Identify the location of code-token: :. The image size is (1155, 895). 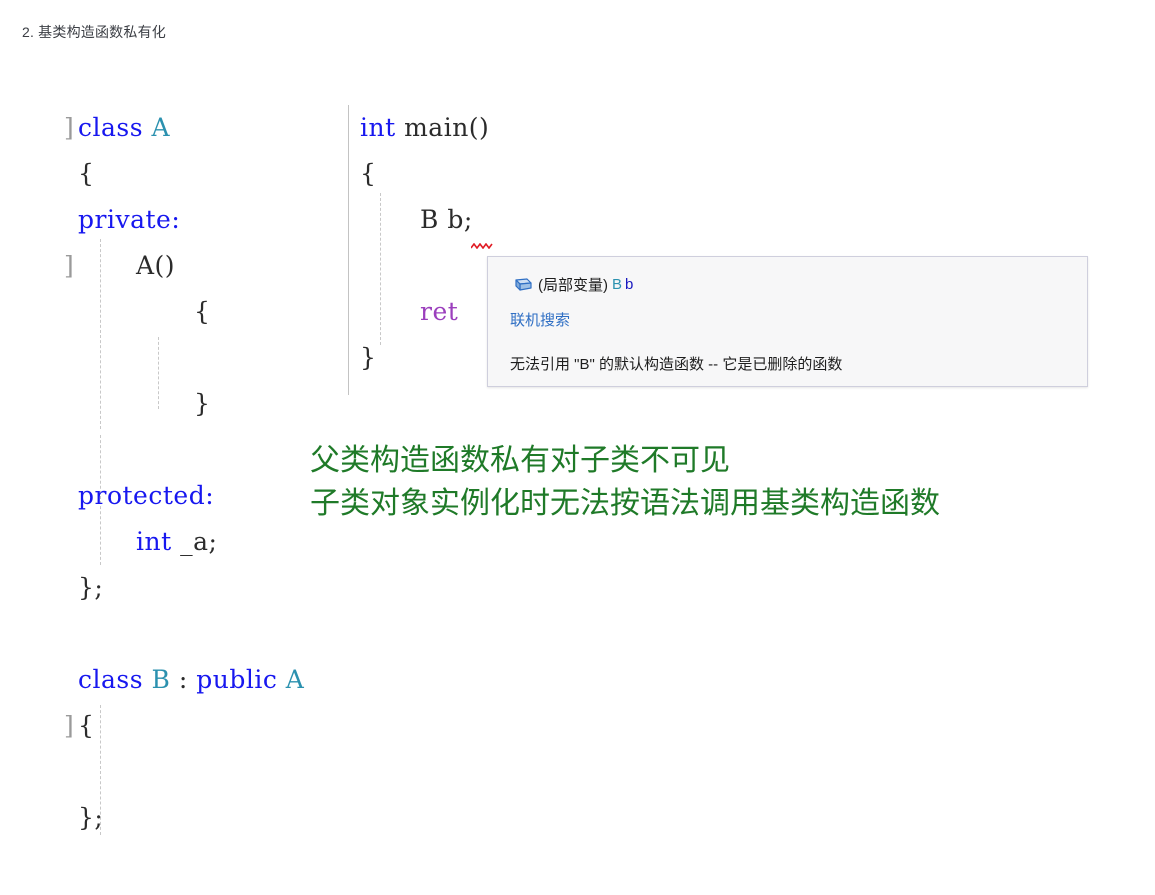
(183, 679).